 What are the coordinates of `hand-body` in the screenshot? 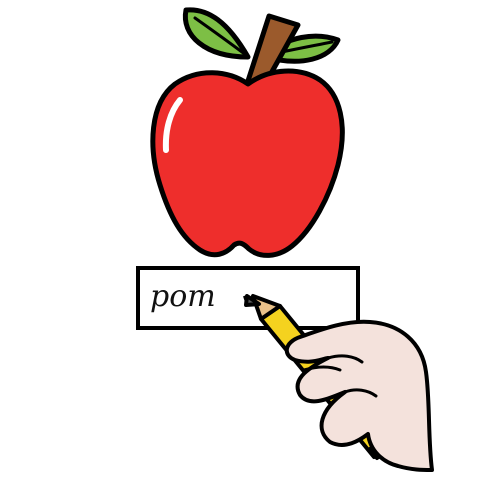 It's located at (359, 395).